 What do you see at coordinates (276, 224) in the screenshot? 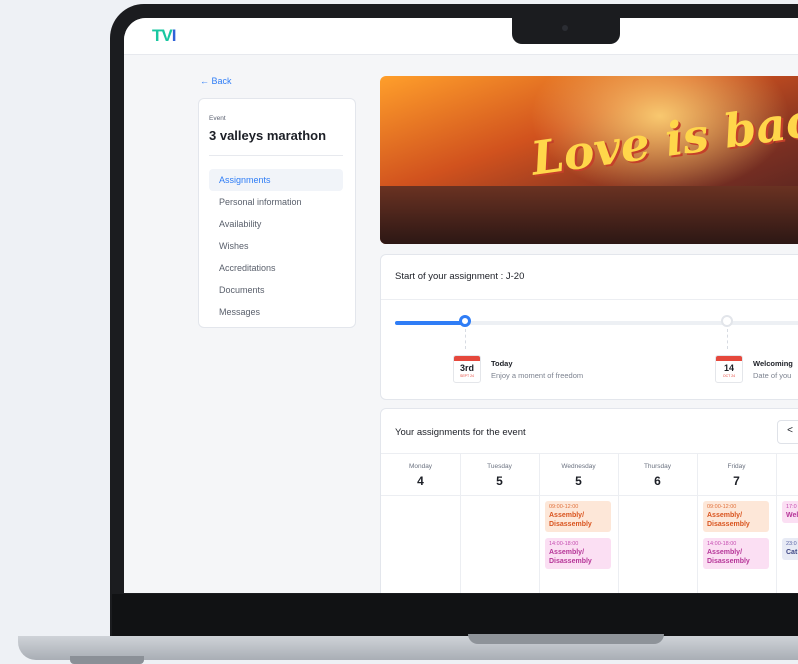
I see `sidebar-item-availability: Availability` at bounding box center [276, 224].